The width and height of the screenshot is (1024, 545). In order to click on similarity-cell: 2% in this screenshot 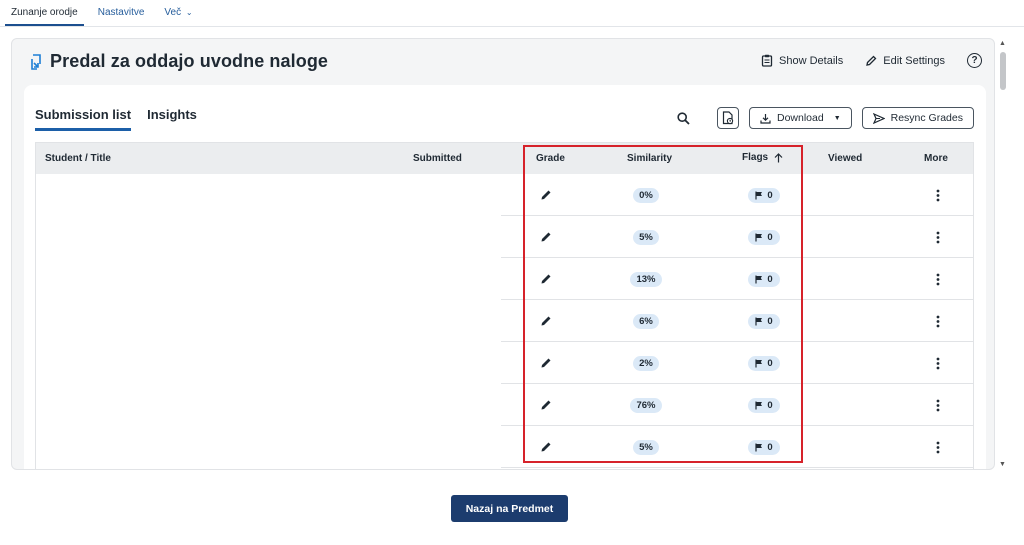, I will do `click(646, 363)`.